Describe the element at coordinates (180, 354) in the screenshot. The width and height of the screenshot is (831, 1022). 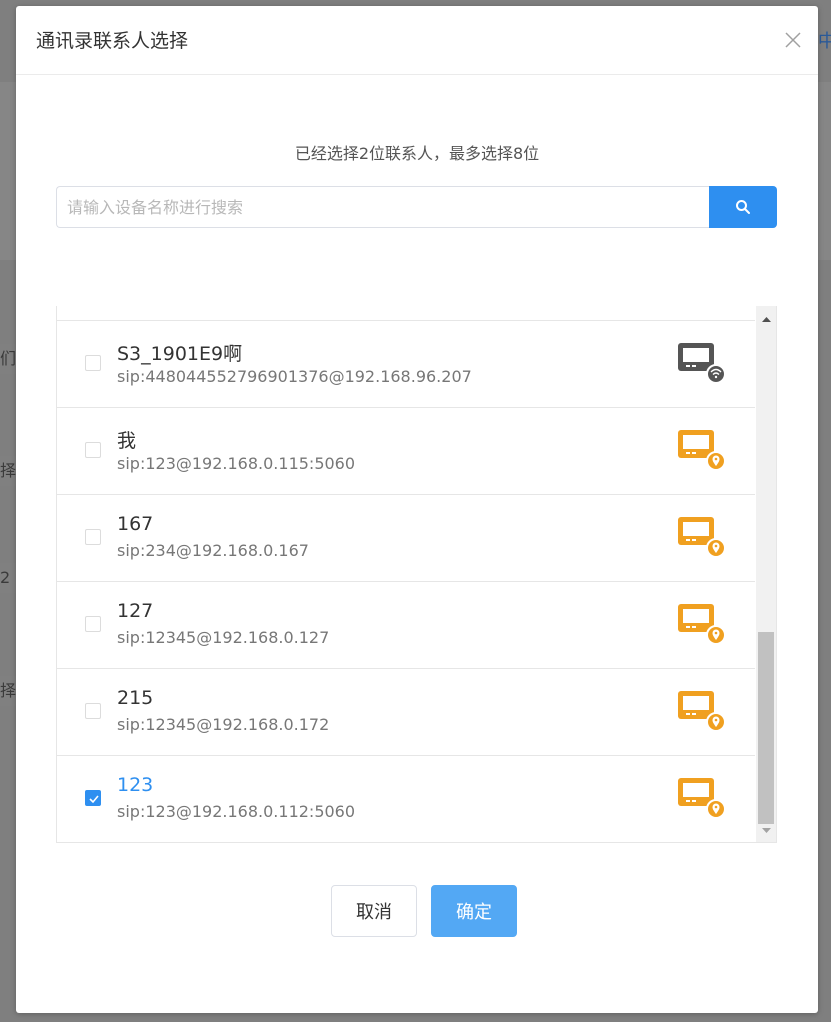
I see `contact-name: S3_1901E9啊` at that location.